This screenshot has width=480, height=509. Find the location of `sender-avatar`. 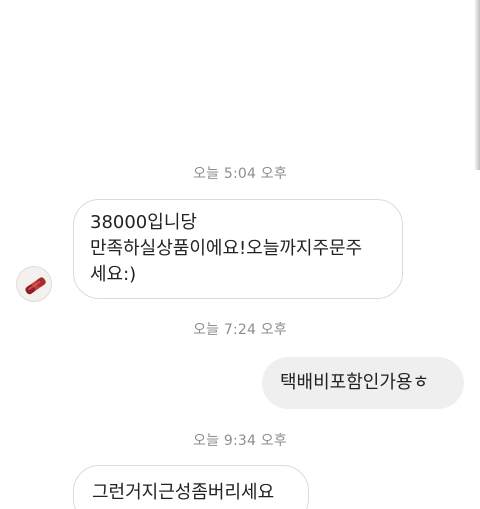

sender-avatar is located at coordinates (34, 284).